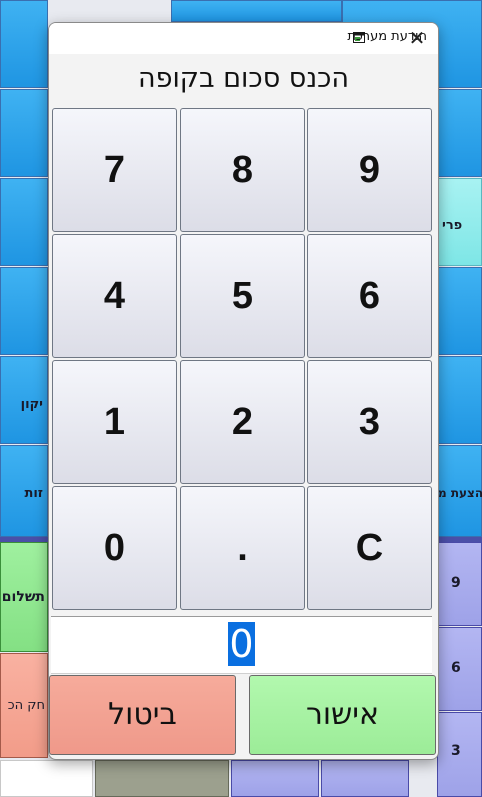 The width and height of the screenshot is (482, 797). I want to click on bg-tile-label: חק הכ, so click(26, 705).